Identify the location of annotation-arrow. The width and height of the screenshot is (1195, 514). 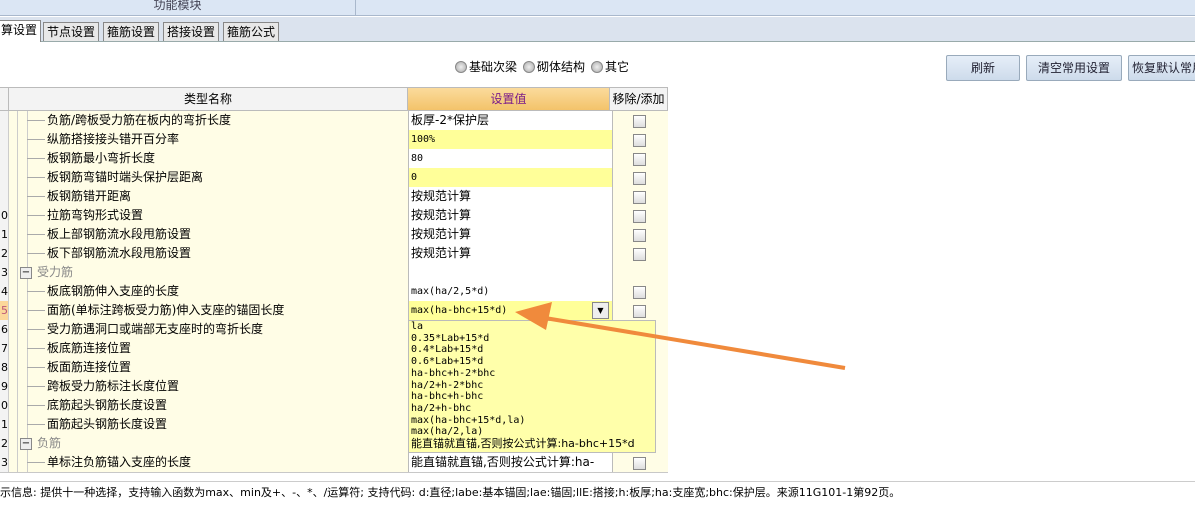
(680, 336).